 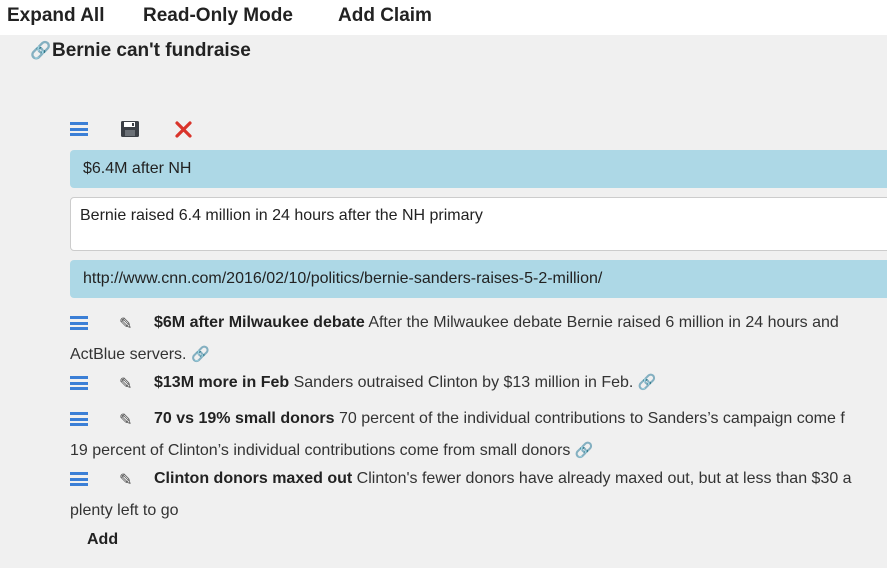 I want to click on evidence-4-text-cont: plenty left to go, so click(x=124, y=510).